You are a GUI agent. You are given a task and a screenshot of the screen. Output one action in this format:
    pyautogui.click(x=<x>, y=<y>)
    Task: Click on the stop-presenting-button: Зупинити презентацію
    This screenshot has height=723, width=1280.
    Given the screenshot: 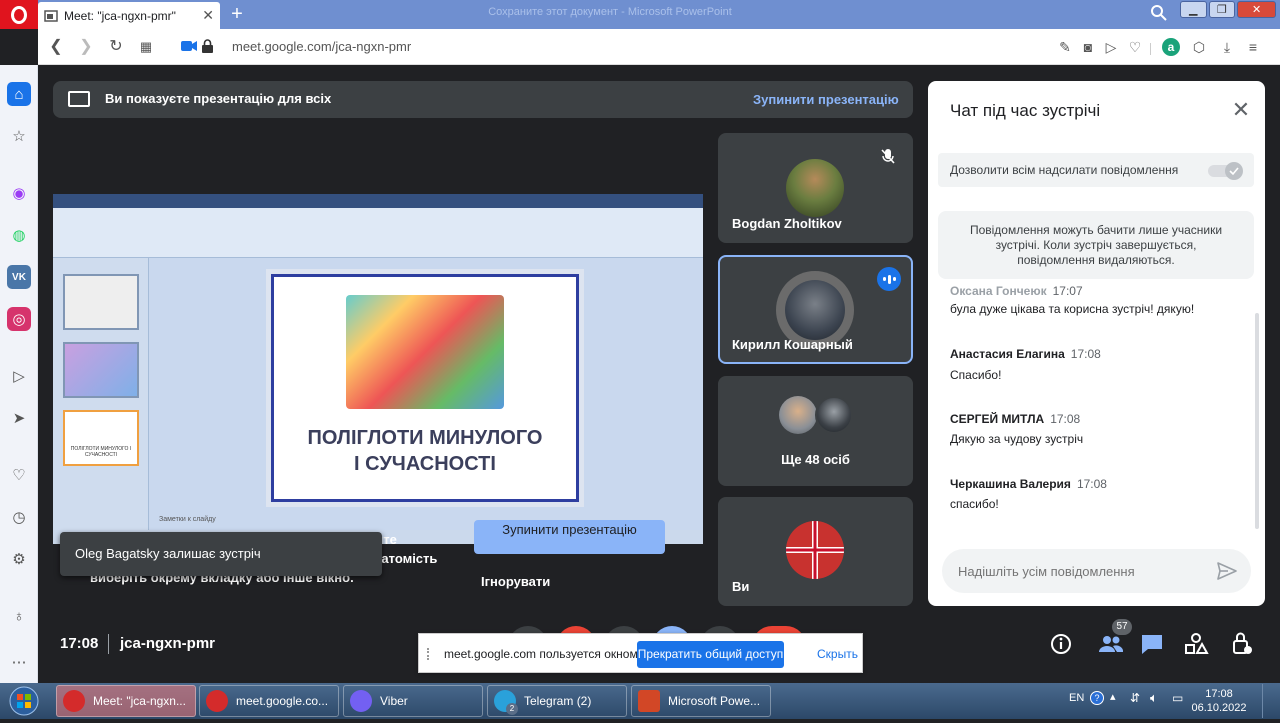 What is the action you would take?
    pyautogui.click(x=569, y=537)
    